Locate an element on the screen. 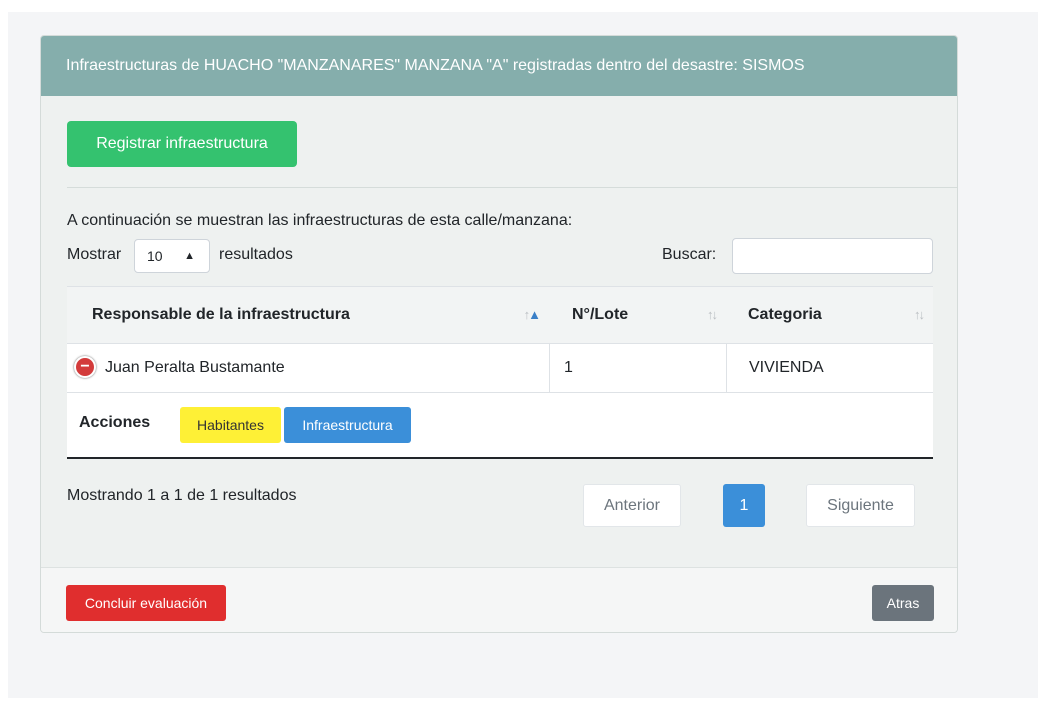 This screenshot has height=710, width=1038. show-label: Mostrar is located at coordinates (94, 254).